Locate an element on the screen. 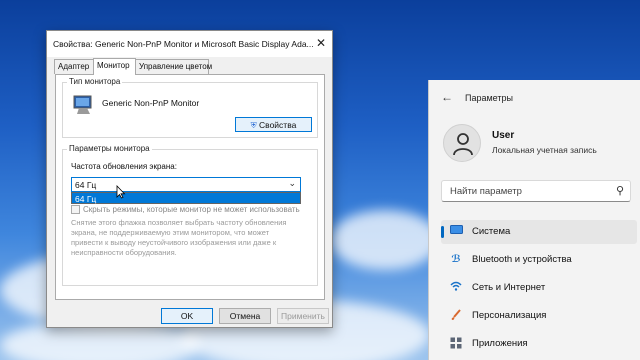 Image resolution: width=640 pixels, height=360 pixels. selection-indicator is located at coordinates (442, 232).